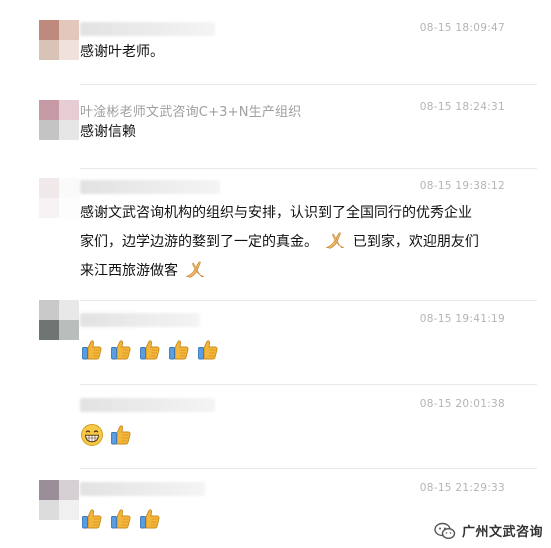  I want to click on comment-text-line: 家们，边学边游的婺到了一定的真金。 已到家，欢迎朋友们, so click(290, 242).